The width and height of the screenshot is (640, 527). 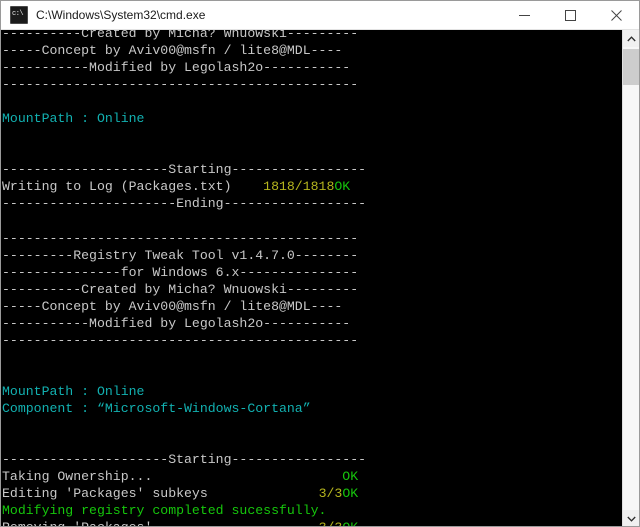 I want to click on console-line: Removing 'Packages'... 3/3OK, so click(x=311, y=522).